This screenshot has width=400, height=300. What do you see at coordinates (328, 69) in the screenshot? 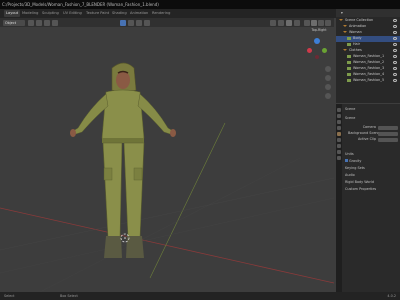
I see `zoom-icon` at bounding box center [328, 69].